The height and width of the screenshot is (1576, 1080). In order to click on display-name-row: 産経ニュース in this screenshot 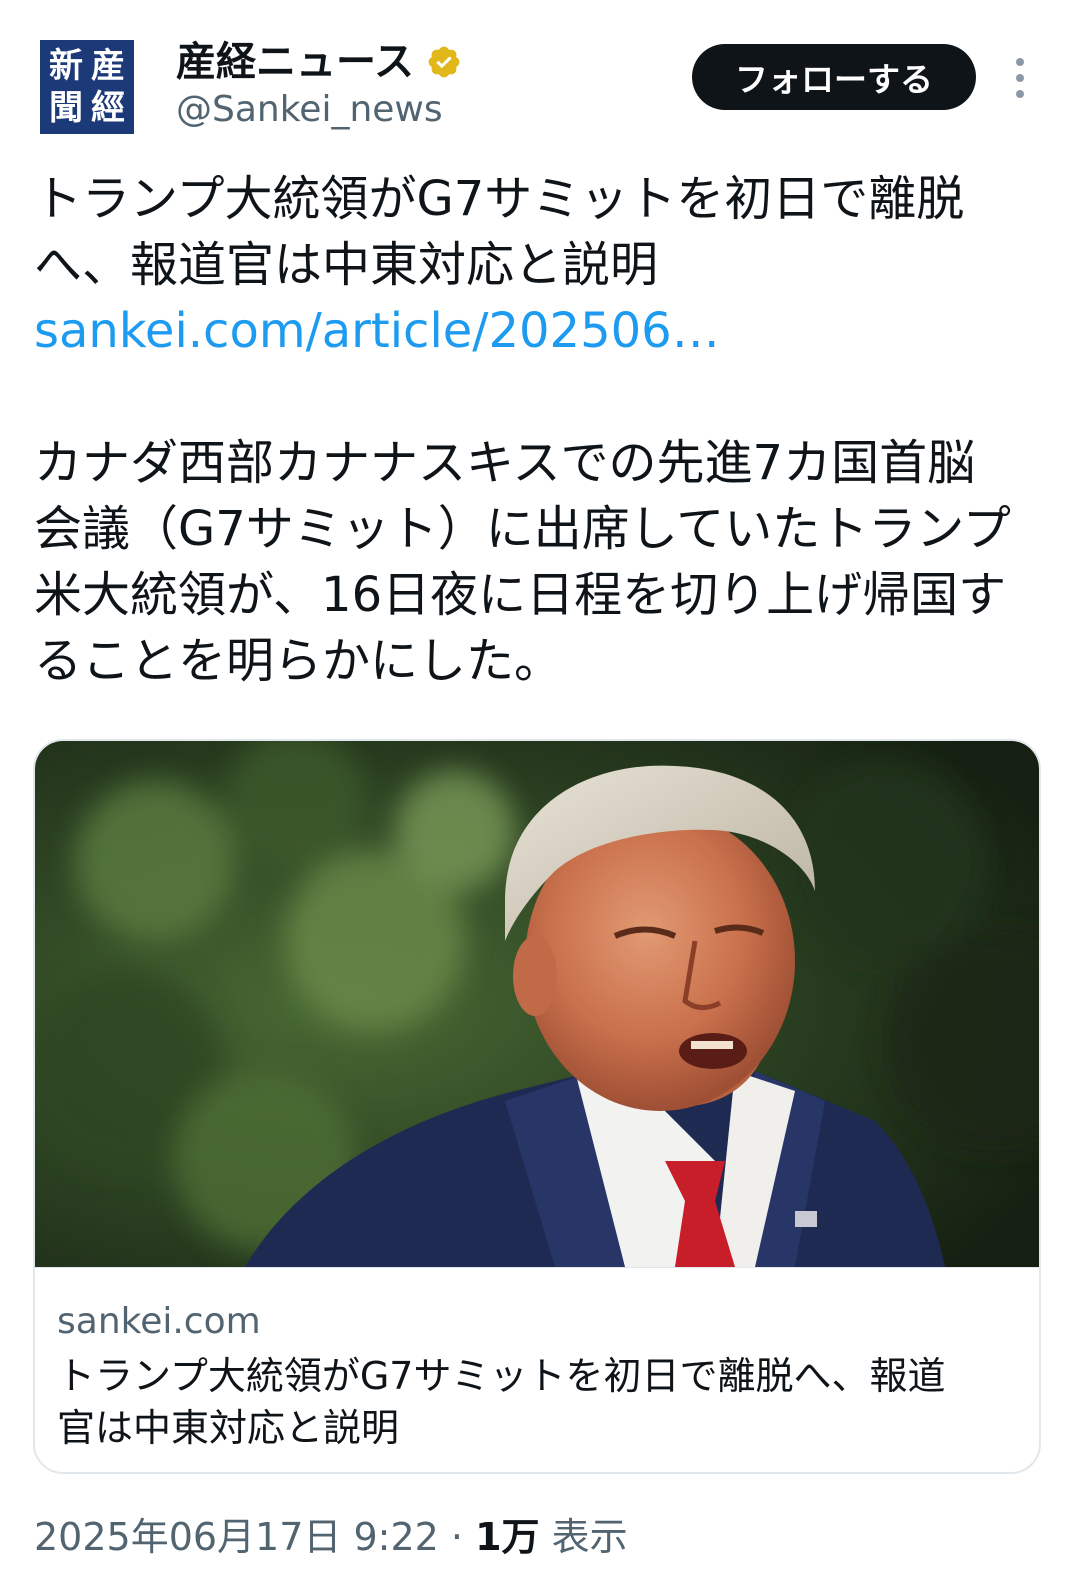, I will do `click(319, 62)`.